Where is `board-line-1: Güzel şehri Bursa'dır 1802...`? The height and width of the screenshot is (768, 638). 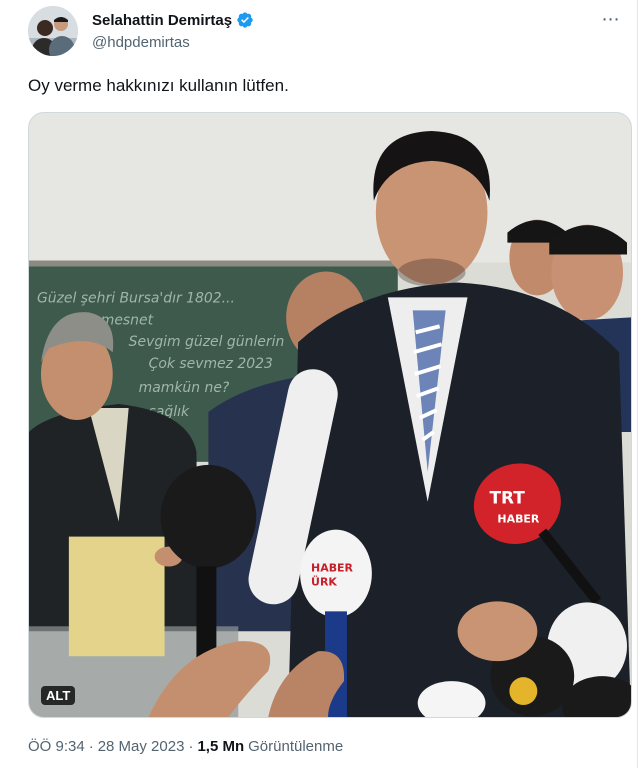
board-line-1: Güzel şehri Bursa'dır 1802... is located at coordinates (136, 298).